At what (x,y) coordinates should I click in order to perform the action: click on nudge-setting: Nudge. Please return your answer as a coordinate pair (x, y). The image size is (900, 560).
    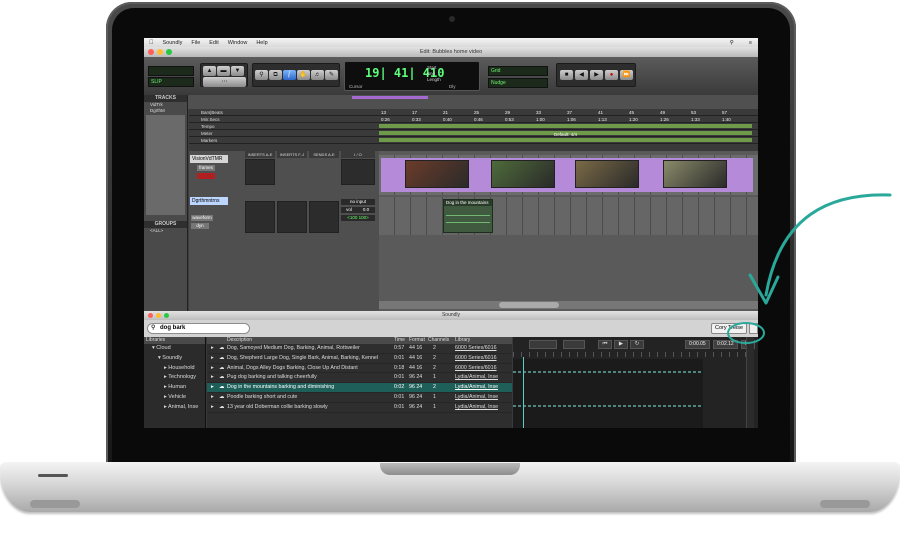
    Looking at the image, I should click on (518, 83).